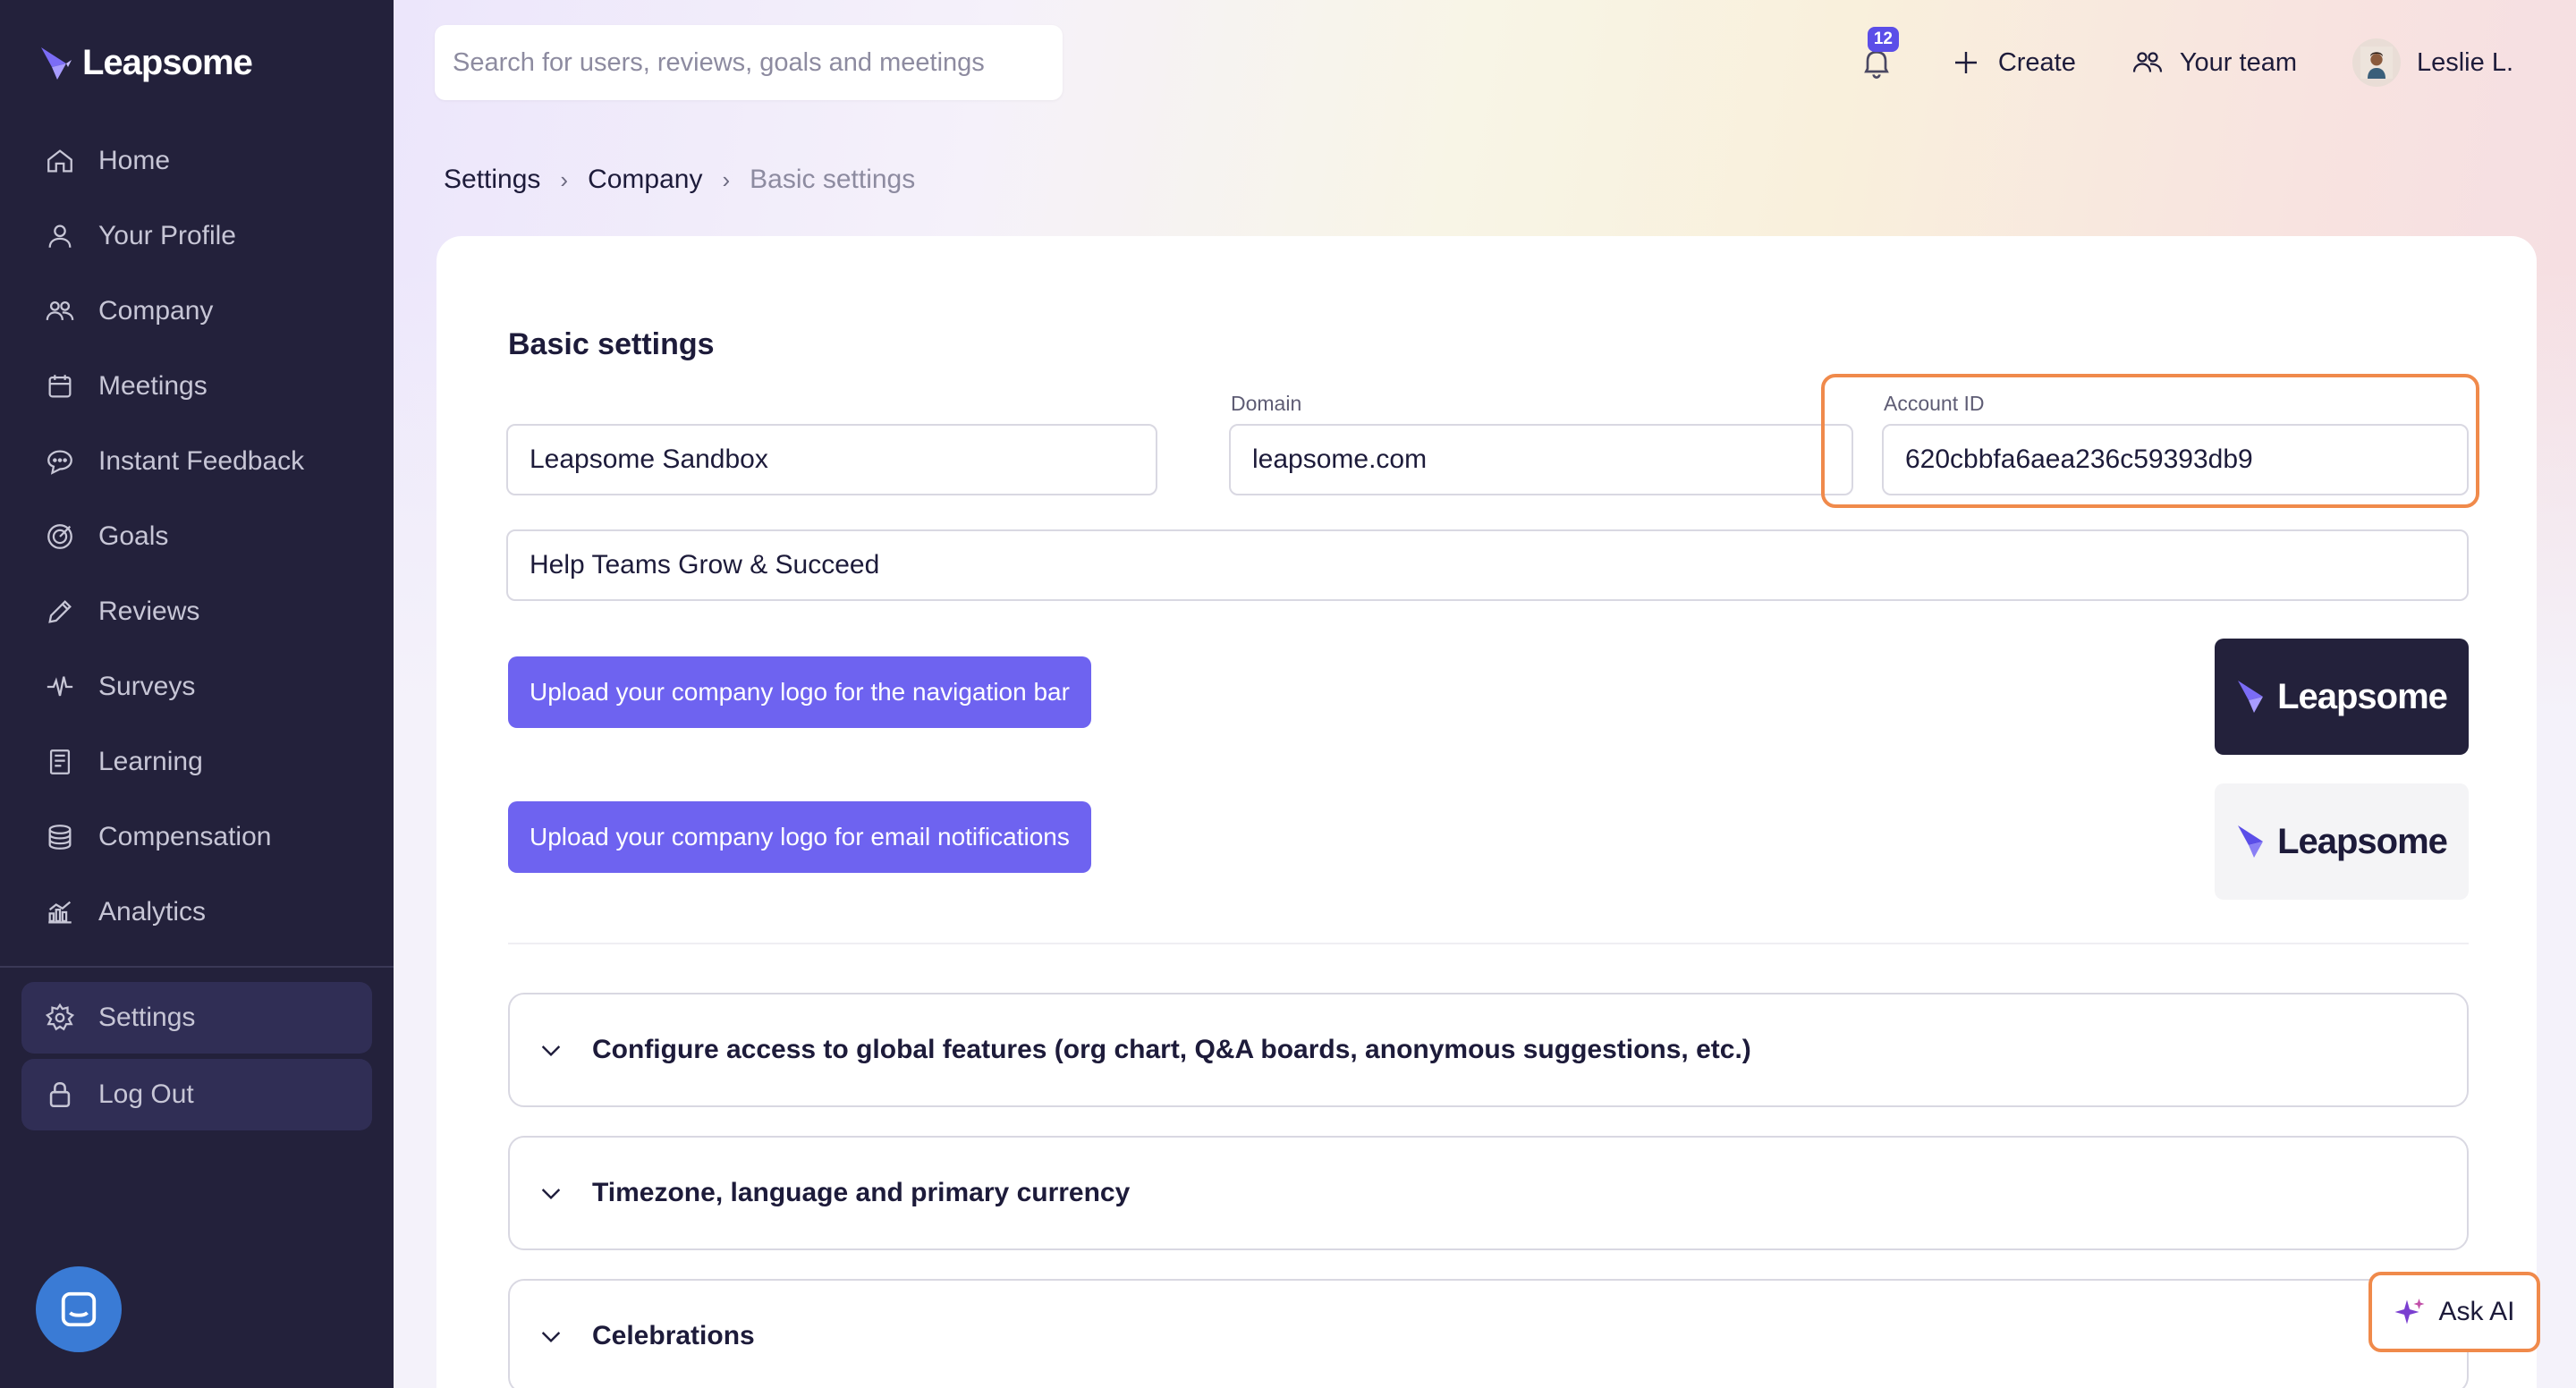 The height and width of the screenshot is (1388, 2576). I want to click on gear-icon, so click(60, 1017).